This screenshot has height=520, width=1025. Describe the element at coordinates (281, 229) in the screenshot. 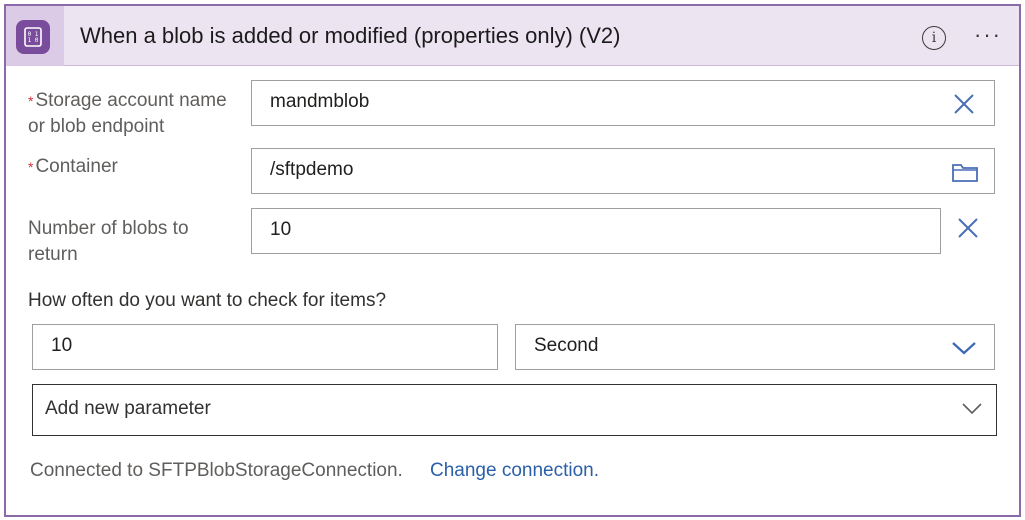

I see `number-of-blobs-value: 10` at that location.